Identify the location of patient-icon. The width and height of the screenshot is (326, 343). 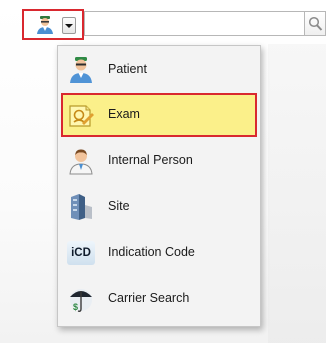
(81, 70).